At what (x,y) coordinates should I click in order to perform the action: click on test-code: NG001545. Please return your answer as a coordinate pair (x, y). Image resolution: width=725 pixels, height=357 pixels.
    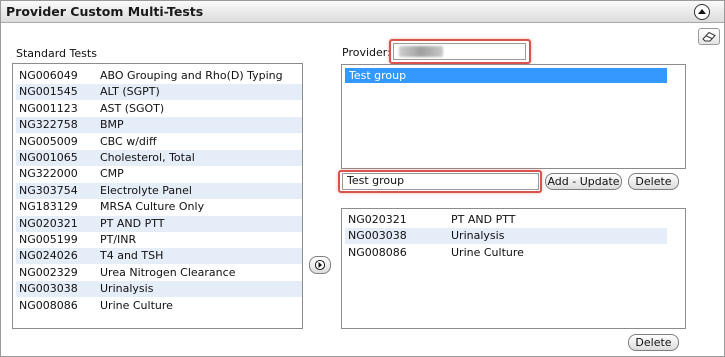
    Looking at the image, I should click on (48, 92).